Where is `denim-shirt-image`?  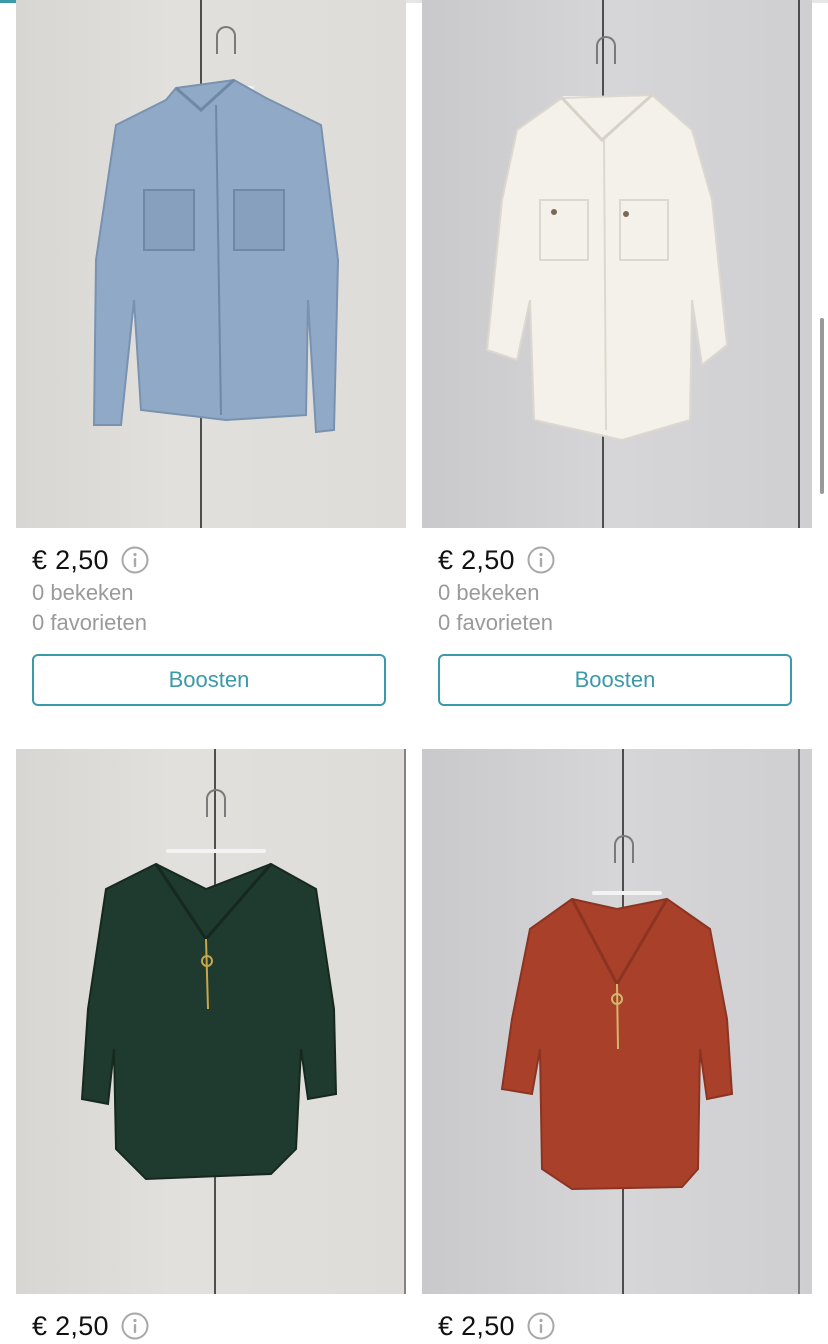 denim-shirt-image is located at coordinates (216, 256).